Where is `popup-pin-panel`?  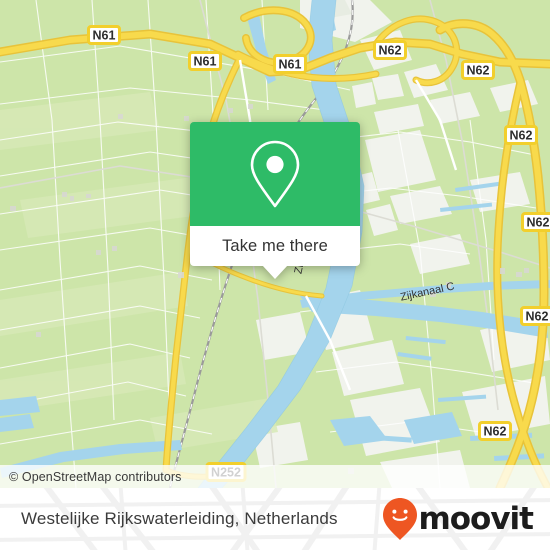 popup-pin-panel is located at coordinates (275, 174).